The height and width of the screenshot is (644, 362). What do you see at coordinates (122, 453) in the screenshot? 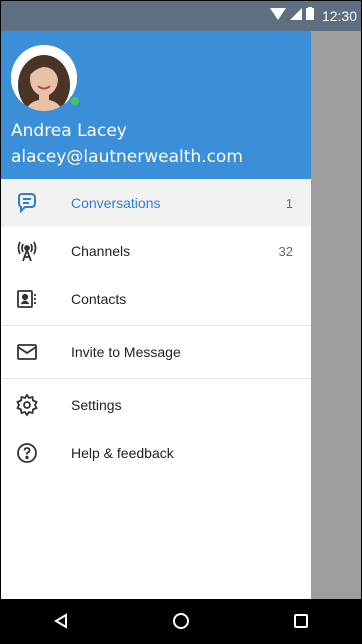
I see `menu-item-label: Help & feedback` at bounding box center [122, 453].